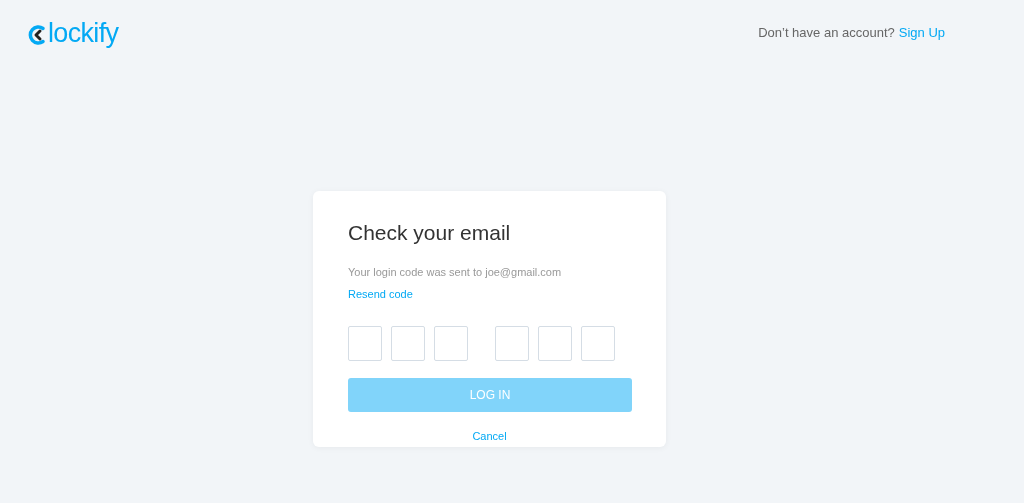  I want to click on cancel-link: Cancel, so click(489, 436).